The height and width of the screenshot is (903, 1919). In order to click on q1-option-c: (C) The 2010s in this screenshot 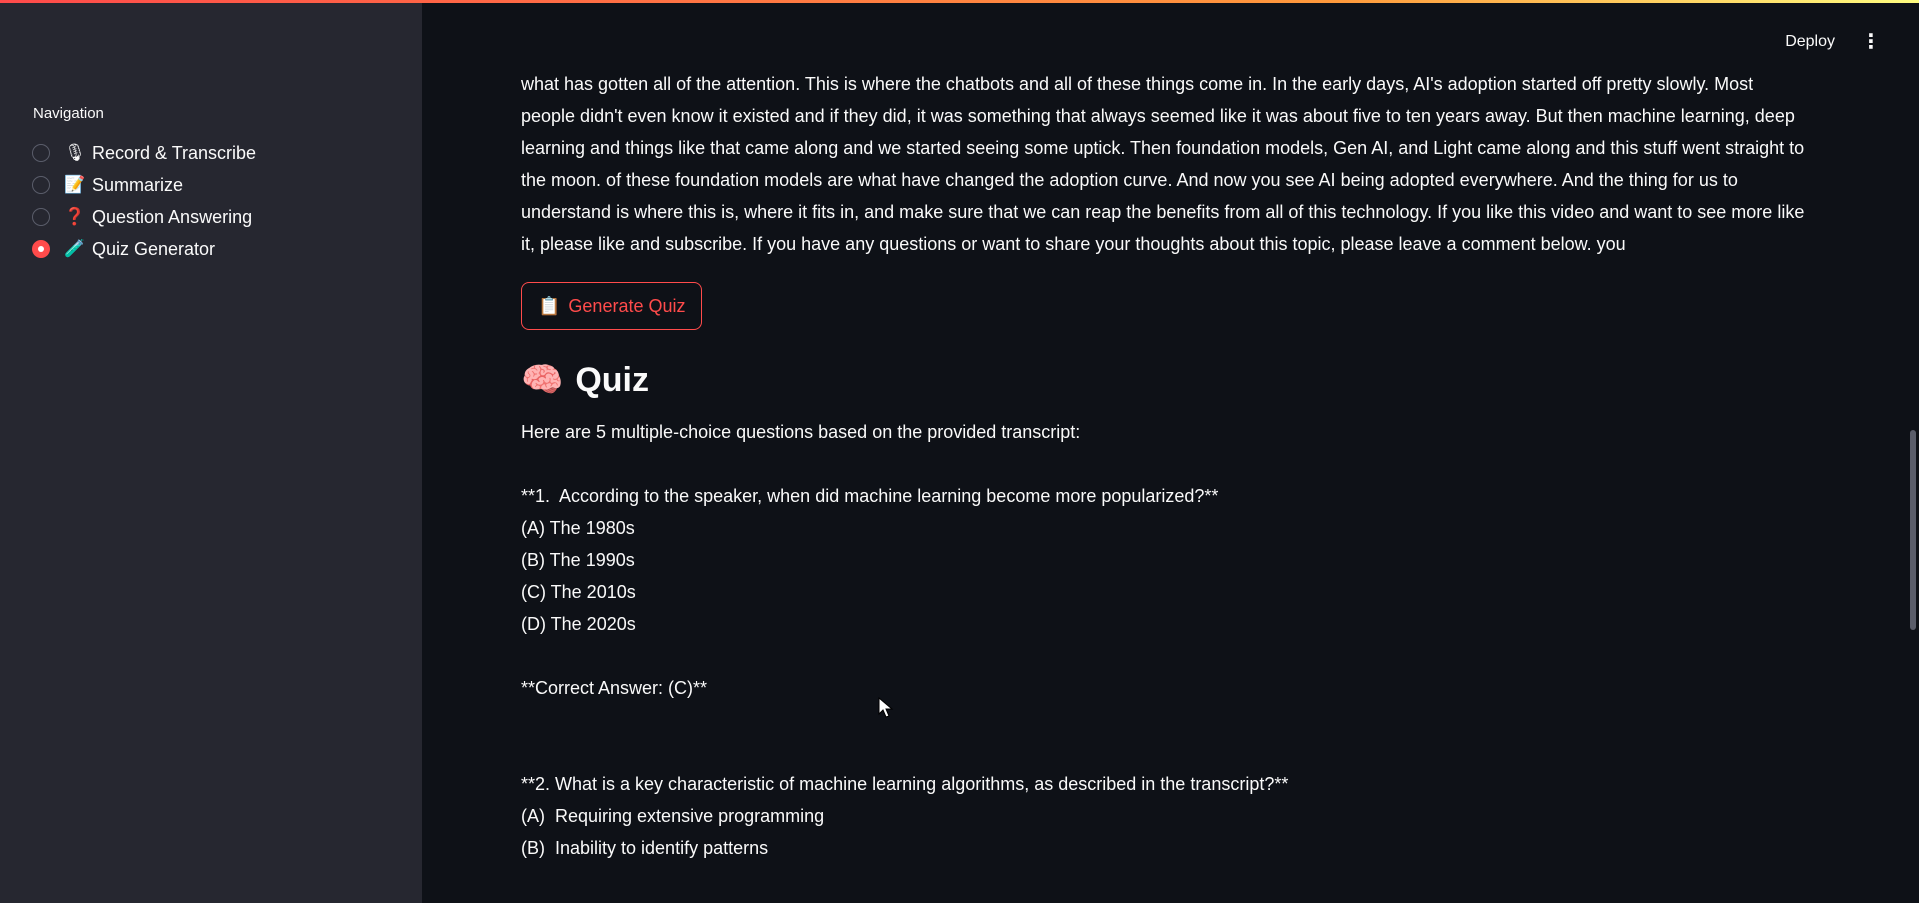, I will do `click(578, 592)`.